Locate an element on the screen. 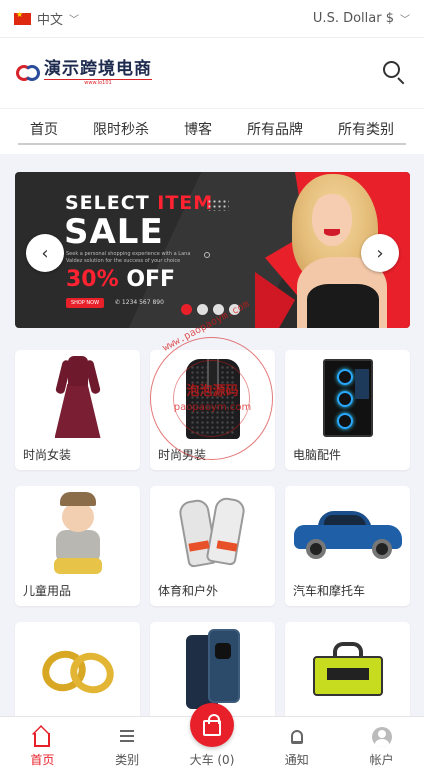  currency-label: U.S. Dollar $ is located at coordinates (353, 18).